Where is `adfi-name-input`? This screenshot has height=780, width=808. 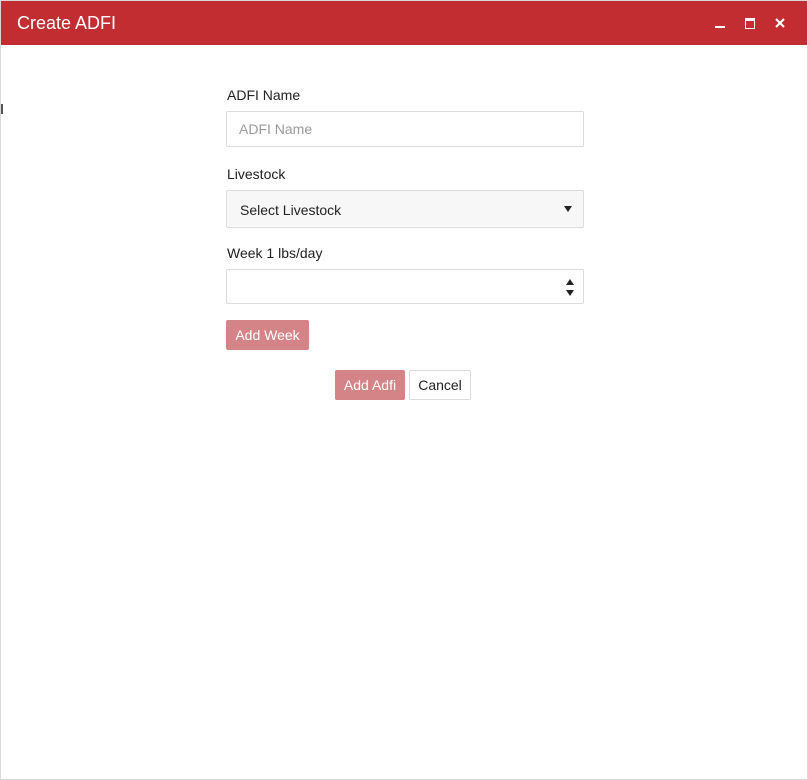 adfi-name-input is located at coordinates (405, 129).